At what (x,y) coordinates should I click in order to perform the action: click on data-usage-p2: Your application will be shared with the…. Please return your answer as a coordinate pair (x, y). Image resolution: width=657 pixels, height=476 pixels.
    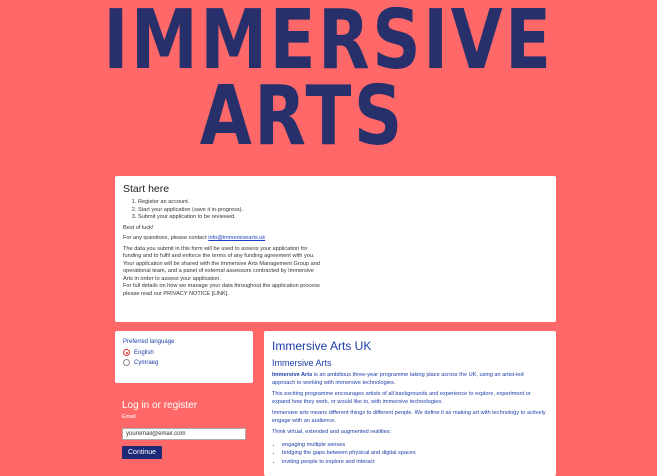
    Looking at the image, I should click on (221, 271).